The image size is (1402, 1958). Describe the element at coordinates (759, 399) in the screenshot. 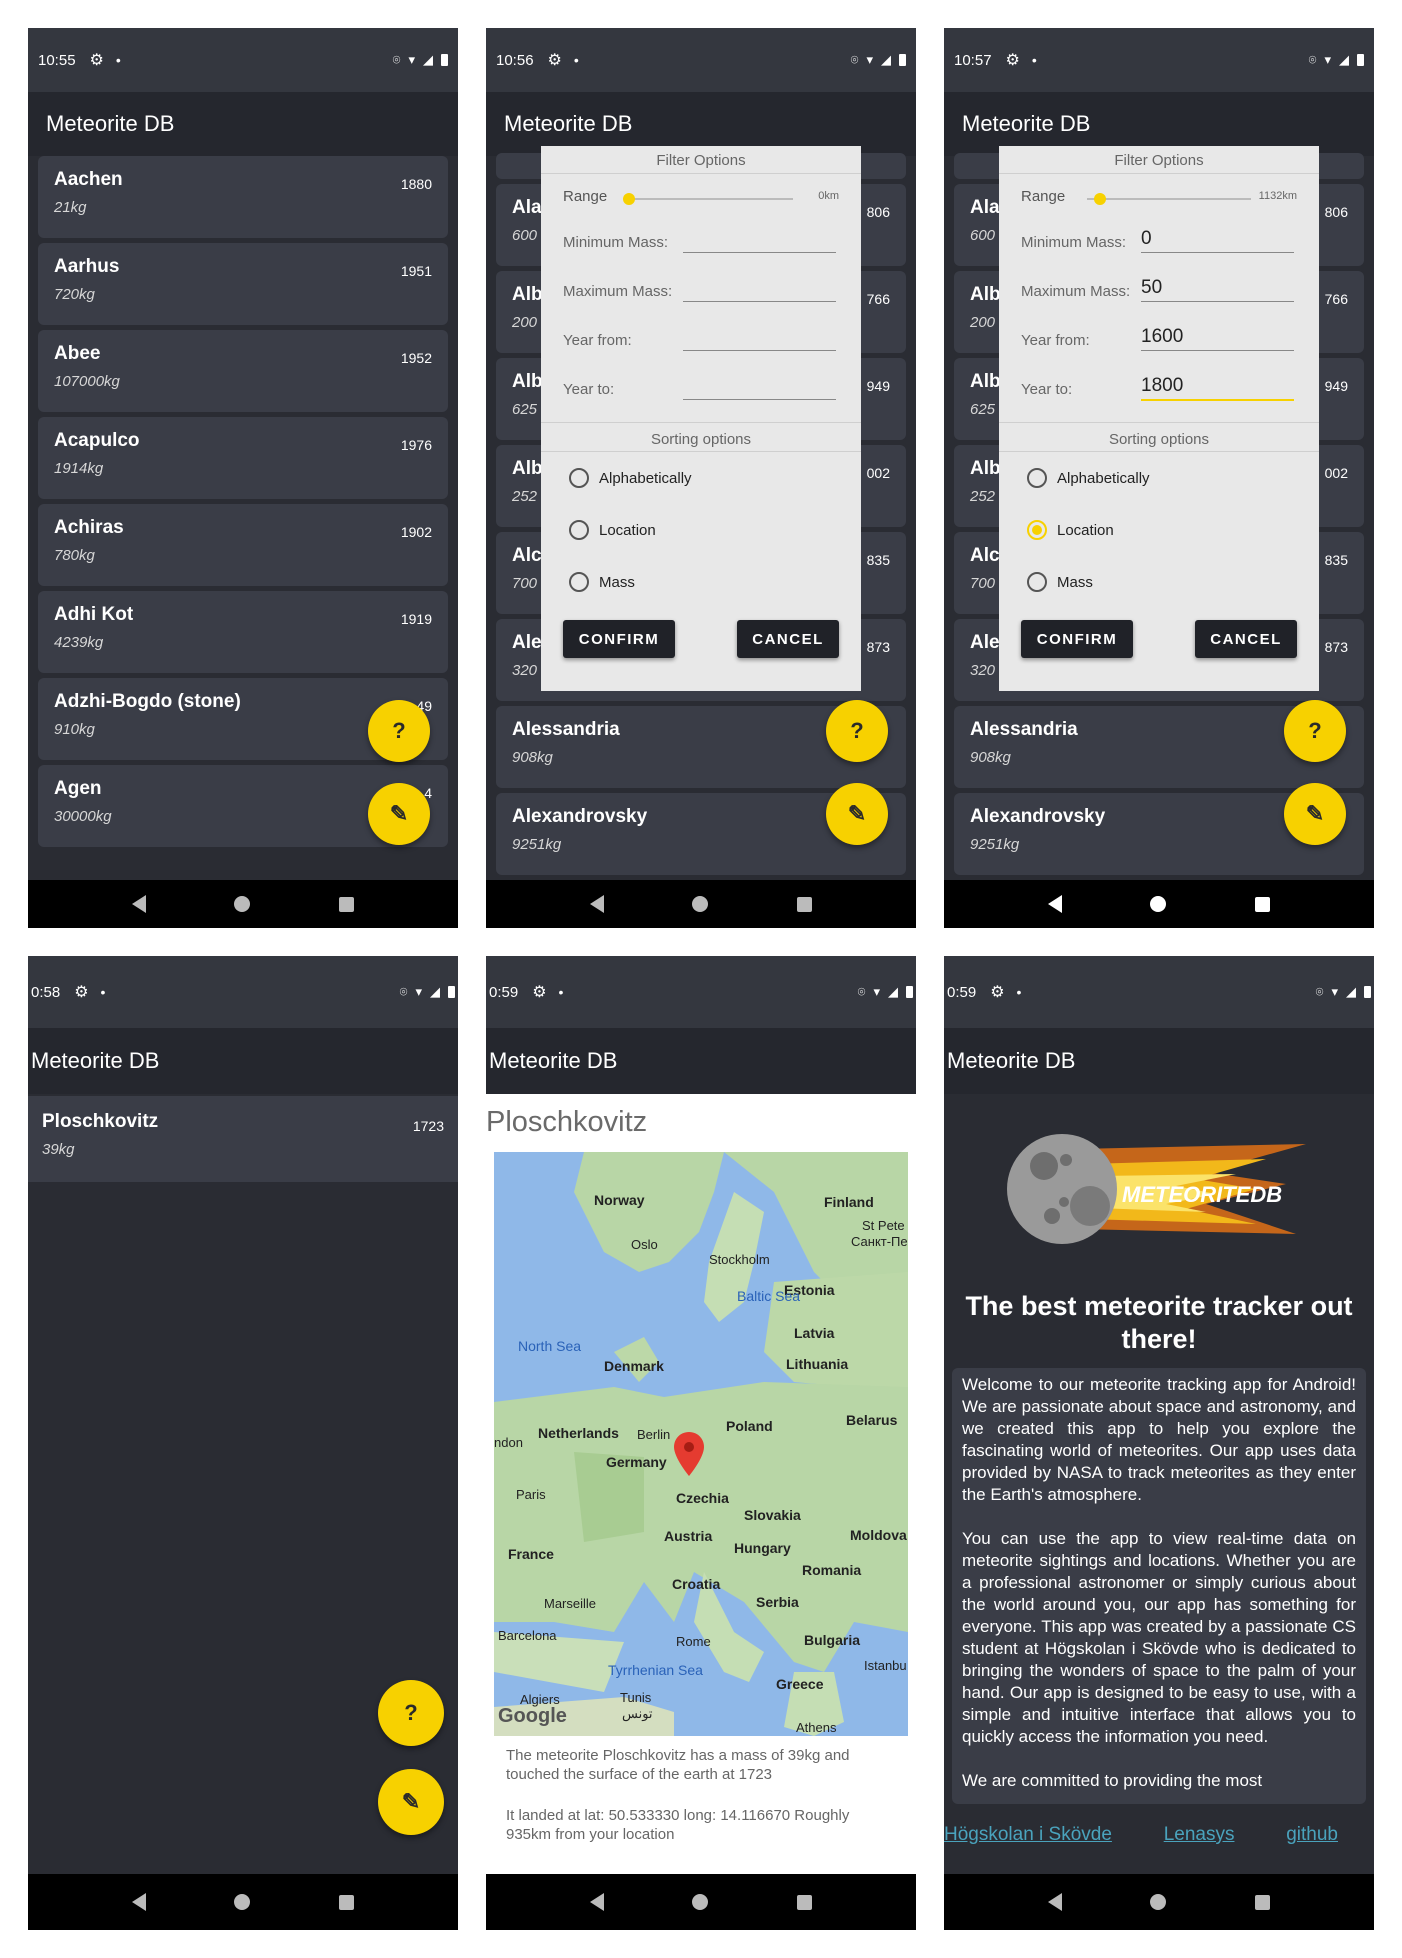

I see `year-to-field` at that location.